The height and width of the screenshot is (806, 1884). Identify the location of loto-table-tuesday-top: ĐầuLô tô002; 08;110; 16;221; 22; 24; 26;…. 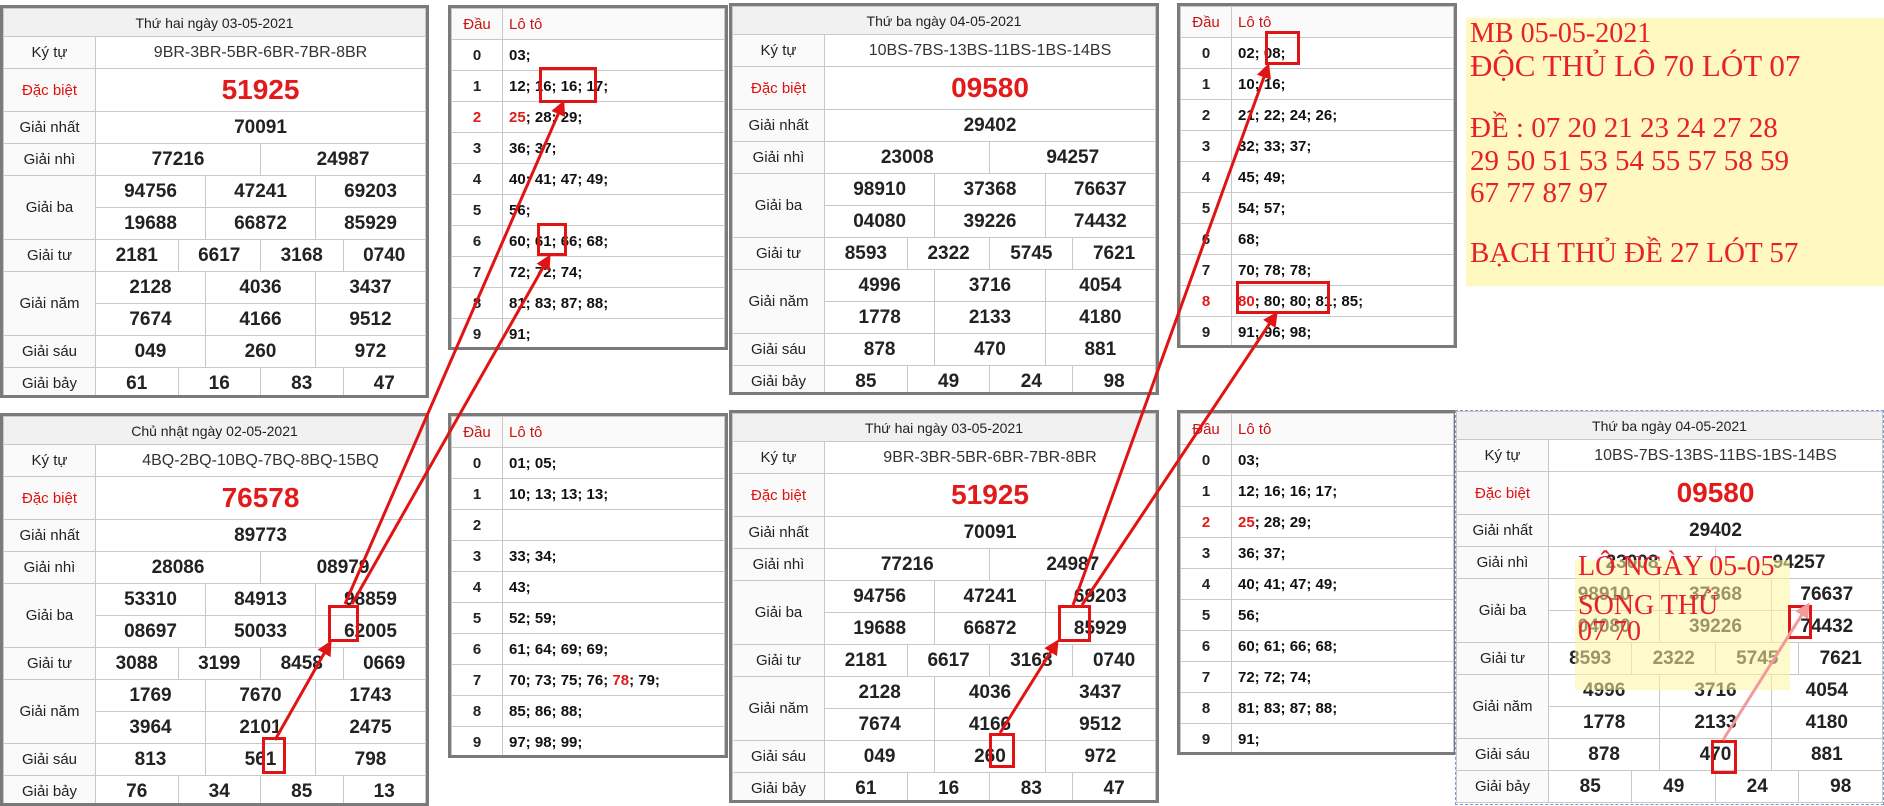
(1317, 175).